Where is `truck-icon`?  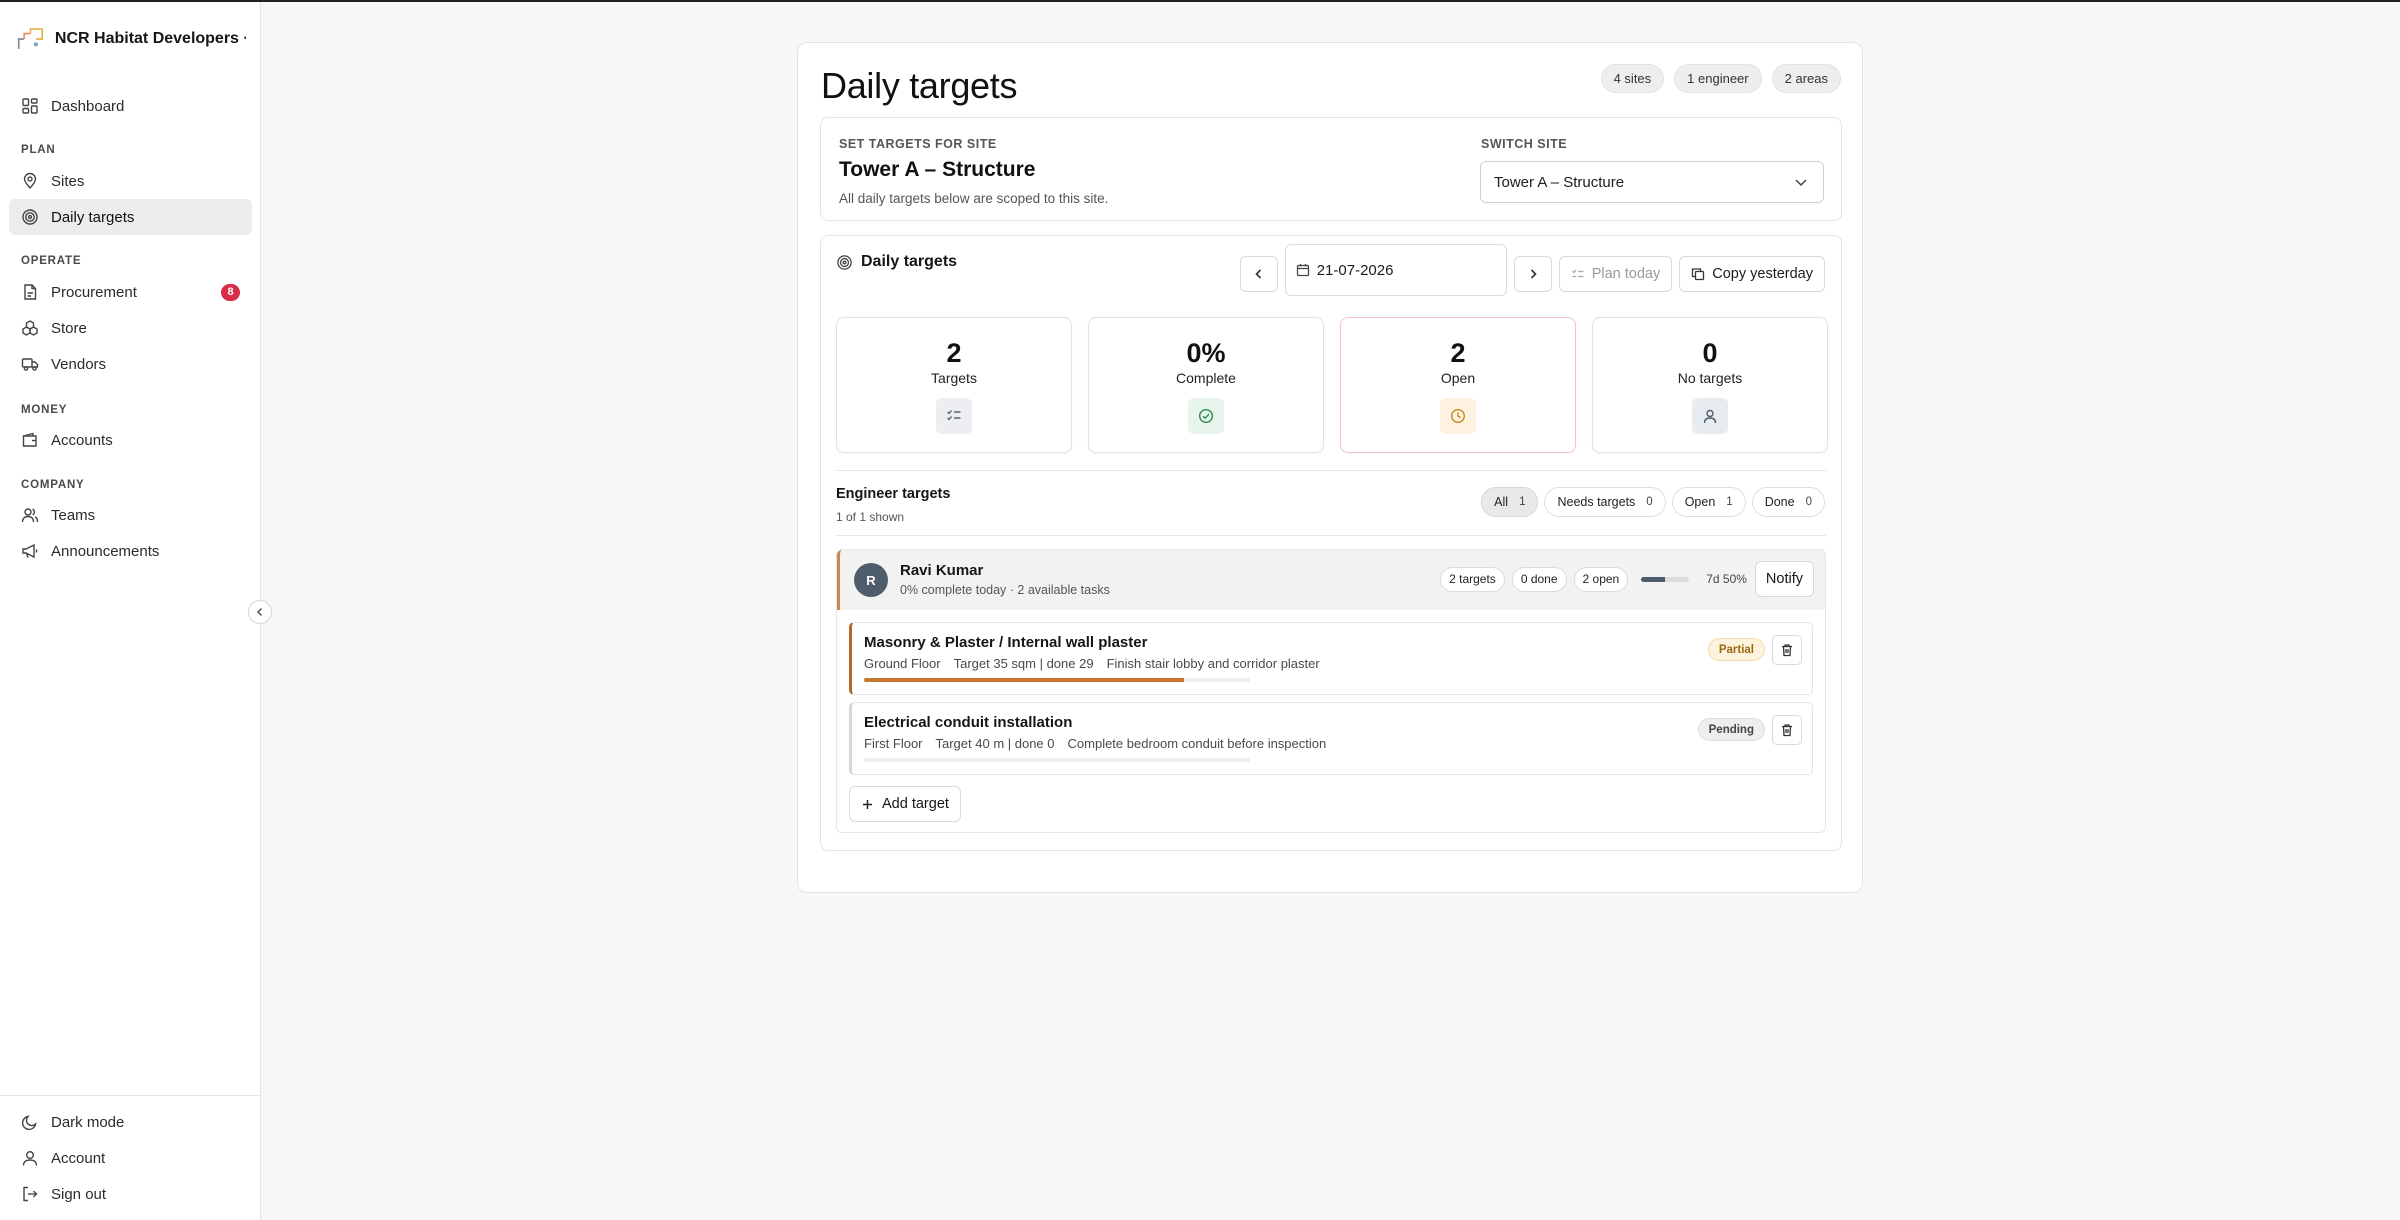
truck-icon is located at coordinates (30, 364).